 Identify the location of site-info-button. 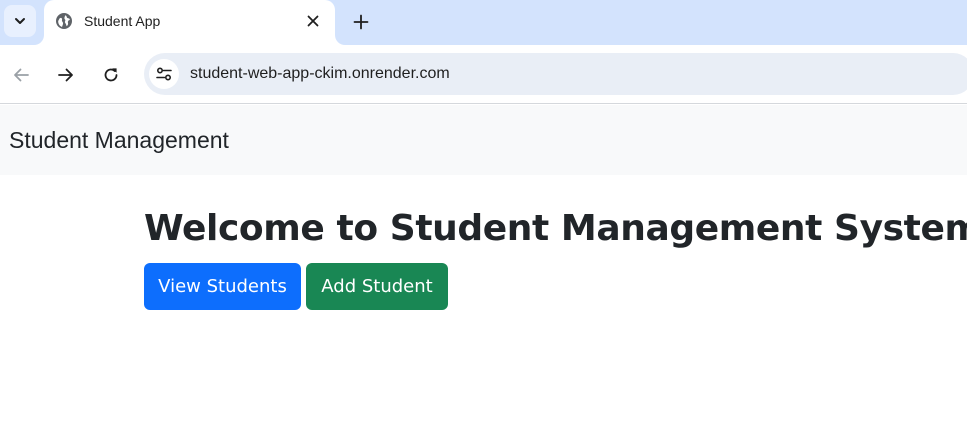
(164, 74).